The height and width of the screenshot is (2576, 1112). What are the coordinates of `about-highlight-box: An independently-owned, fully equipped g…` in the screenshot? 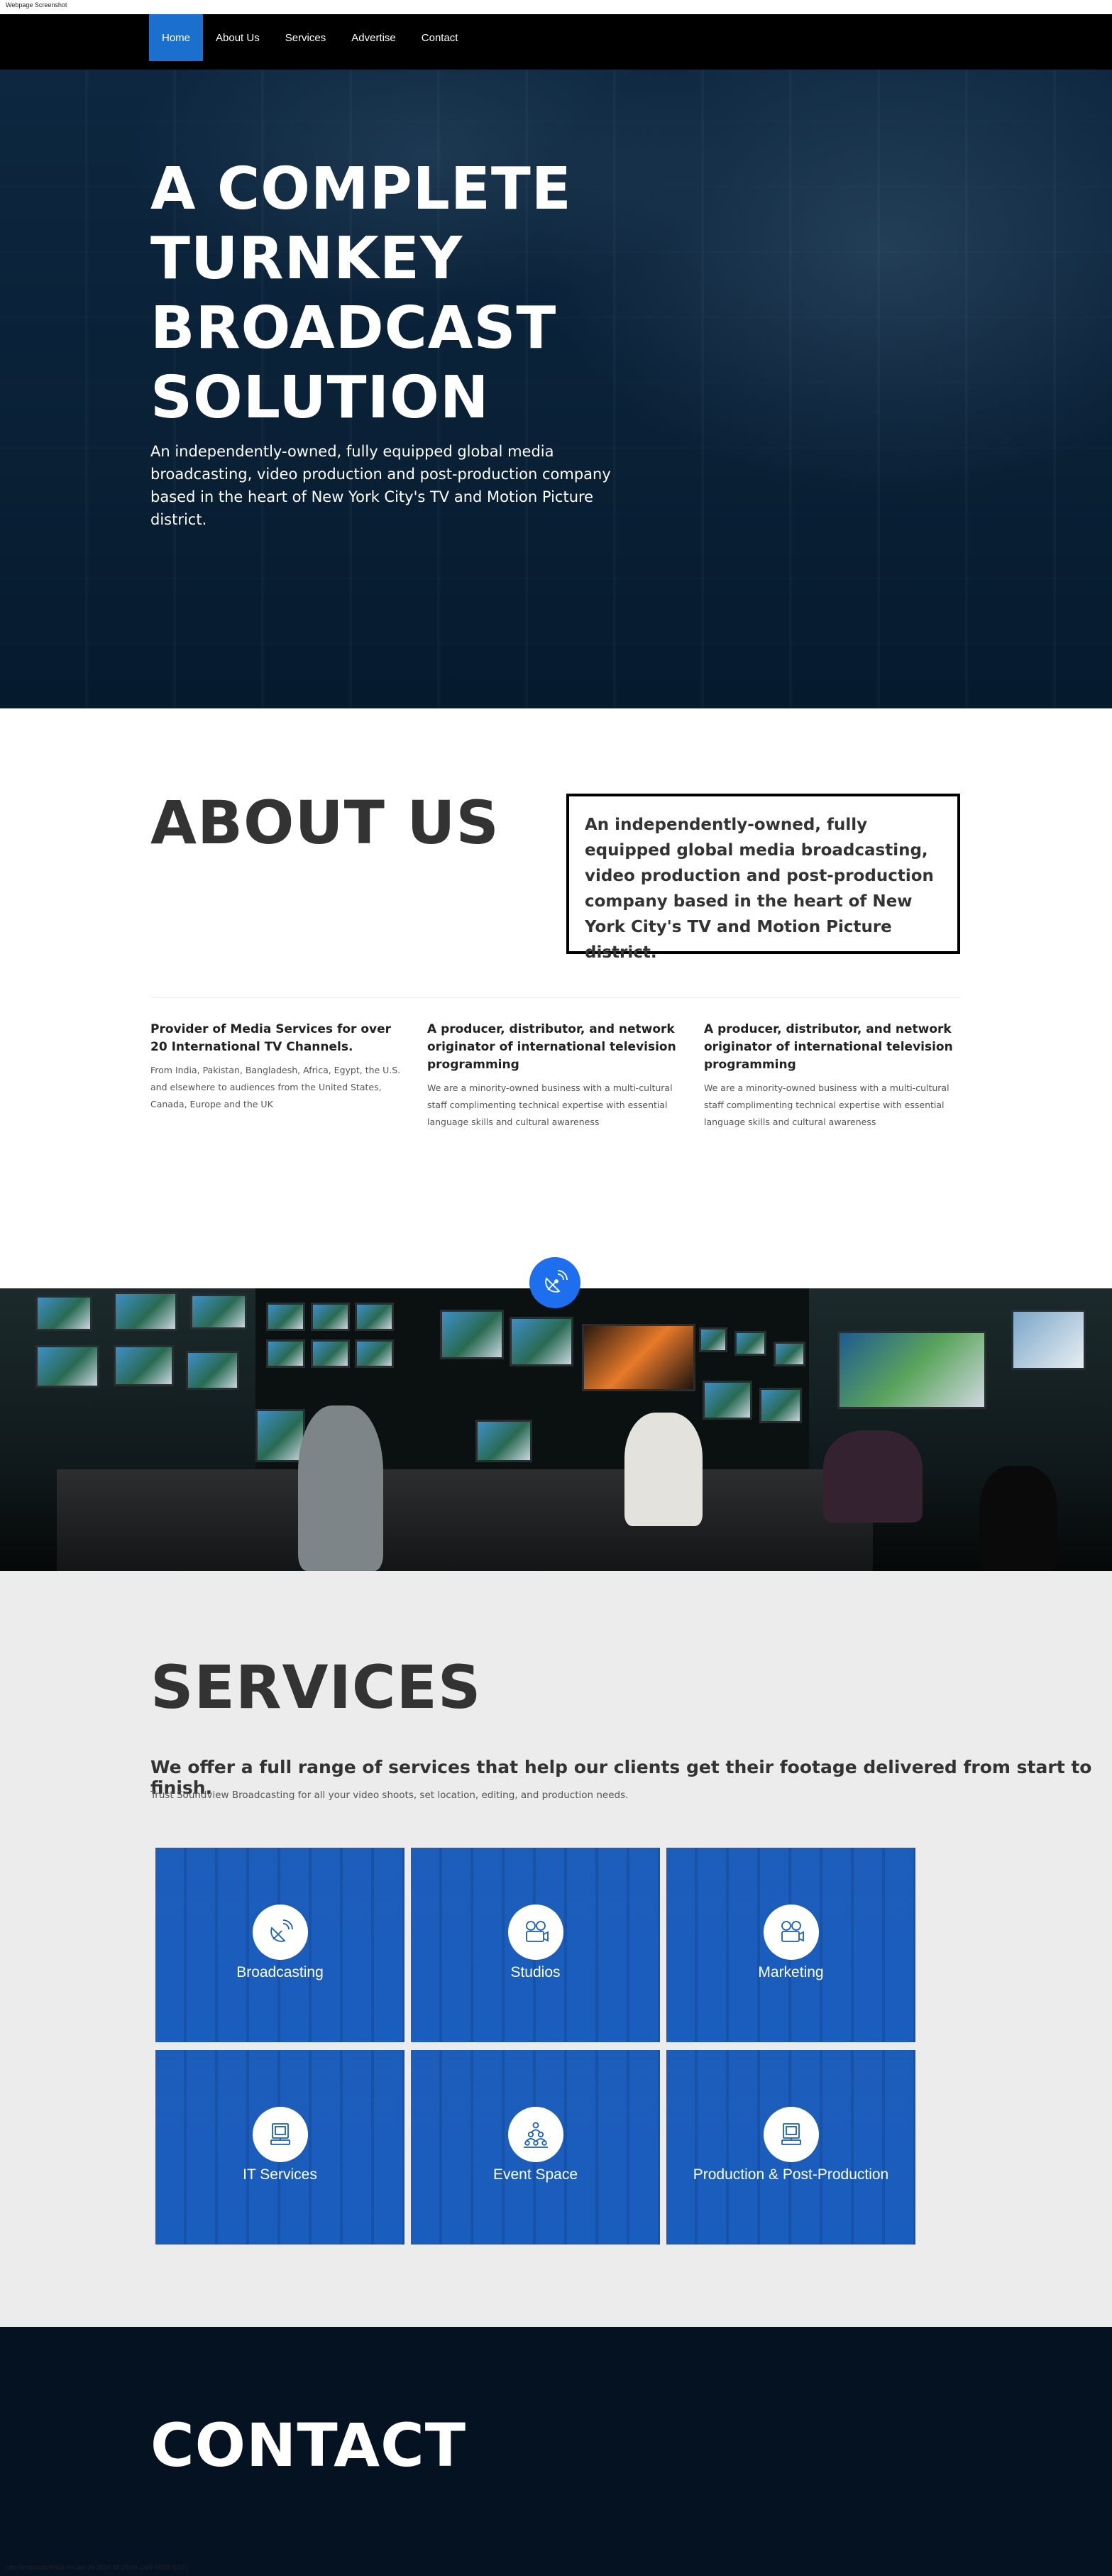 It's located at (763, 878).